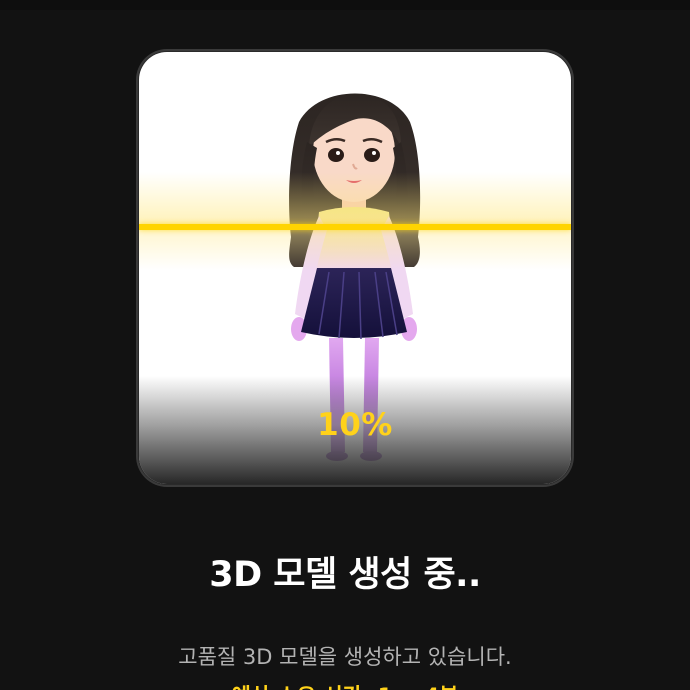 The image size is (690, 690). I want to click on scan-glow-above, so click(355, 200).